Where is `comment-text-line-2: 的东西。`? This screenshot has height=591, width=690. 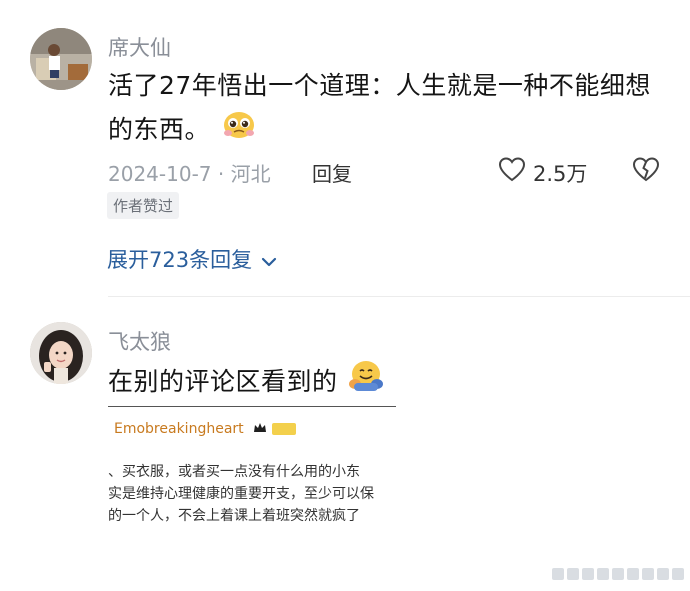
comment-text-line-2: 的东西。 is located at coordinates (182, 130).